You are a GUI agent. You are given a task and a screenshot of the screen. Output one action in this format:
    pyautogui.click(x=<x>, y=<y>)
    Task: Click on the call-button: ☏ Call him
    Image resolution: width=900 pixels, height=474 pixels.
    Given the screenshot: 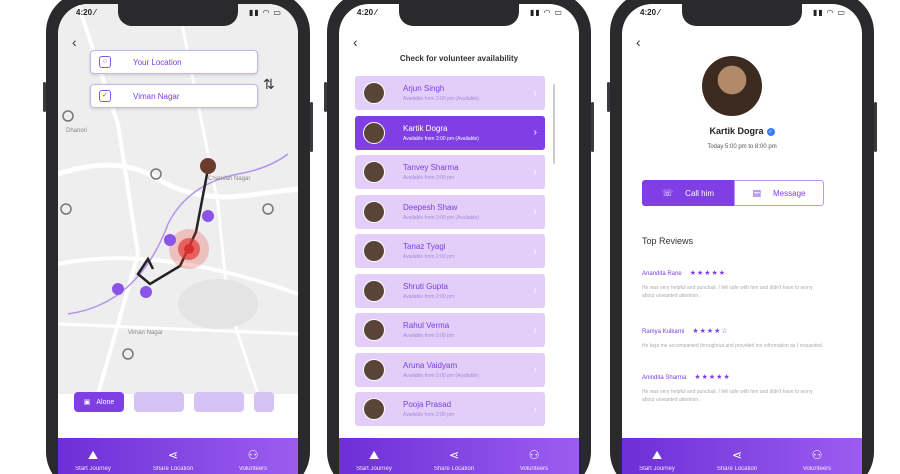 What is the action you would take?
    pyautogui.click(x=688, y=193)
    